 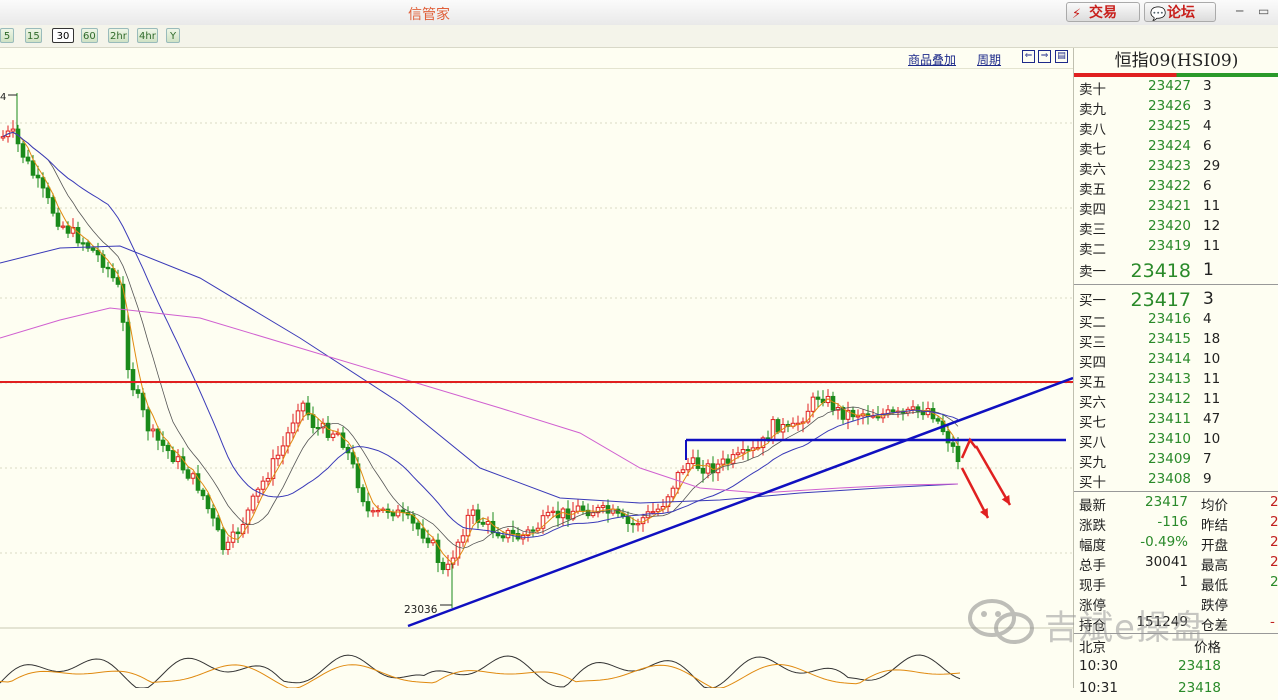 I want to click on stat-row: 幅度 -0.49% 开盘 2, so click(x=1176, y=544).